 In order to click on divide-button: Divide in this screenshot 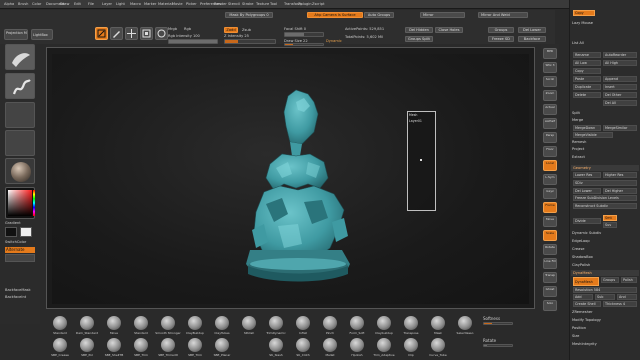, I will do `click(587, 221)`.